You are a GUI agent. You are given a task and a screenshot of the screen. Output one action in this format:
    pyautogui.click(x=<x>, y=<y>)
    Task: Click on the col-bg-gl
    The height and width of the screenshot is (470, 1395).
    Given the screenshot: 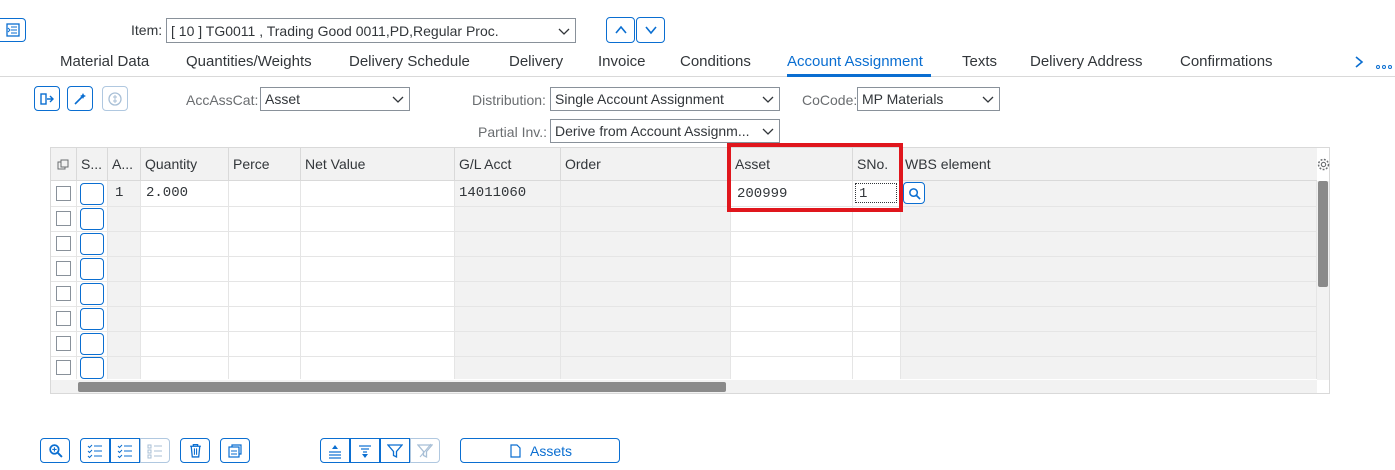 What is the action you would take?
    pyautogui.click(x=508, y=263)
    